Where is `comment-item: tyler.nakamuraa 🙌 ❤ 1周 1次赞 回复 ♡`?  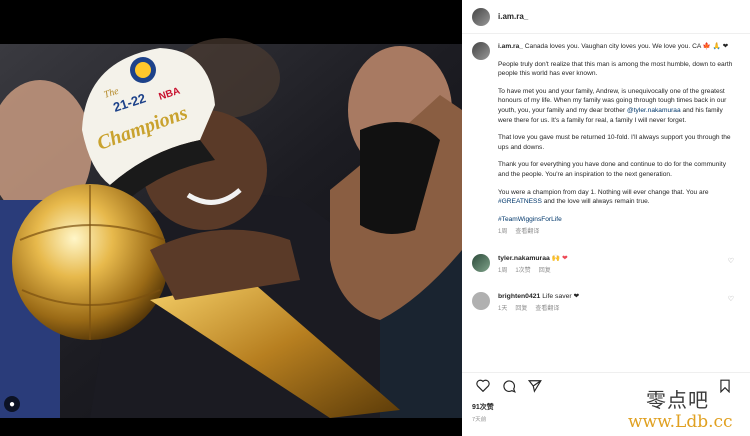 comment-item: tyler.nakamuraa 🙌 ❤ 1周 1次赞 回复 ♡ is located at coordinates (606, 264).